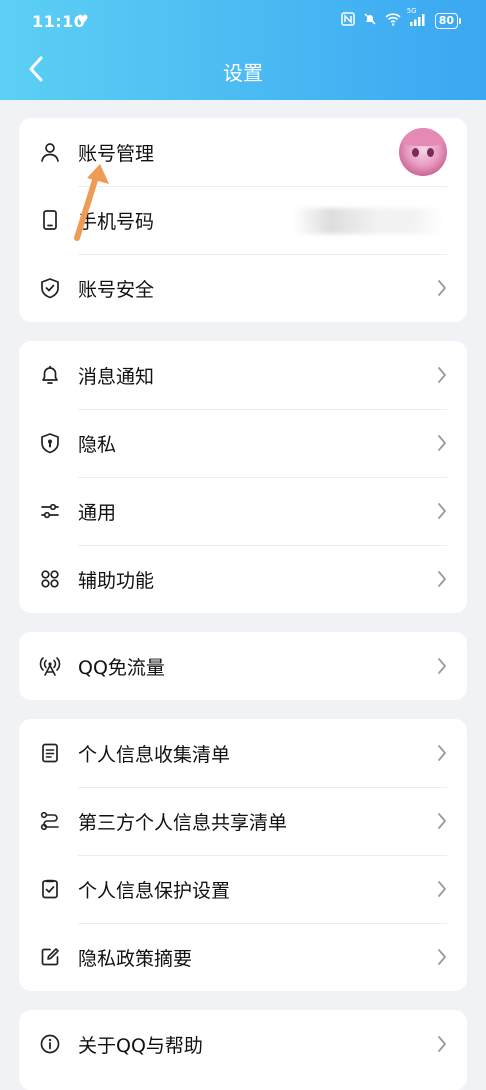 The image size is (486, 1090). I want to click on row-privacy-policy-summary: 隐私政策摘要, so click(243, 957).